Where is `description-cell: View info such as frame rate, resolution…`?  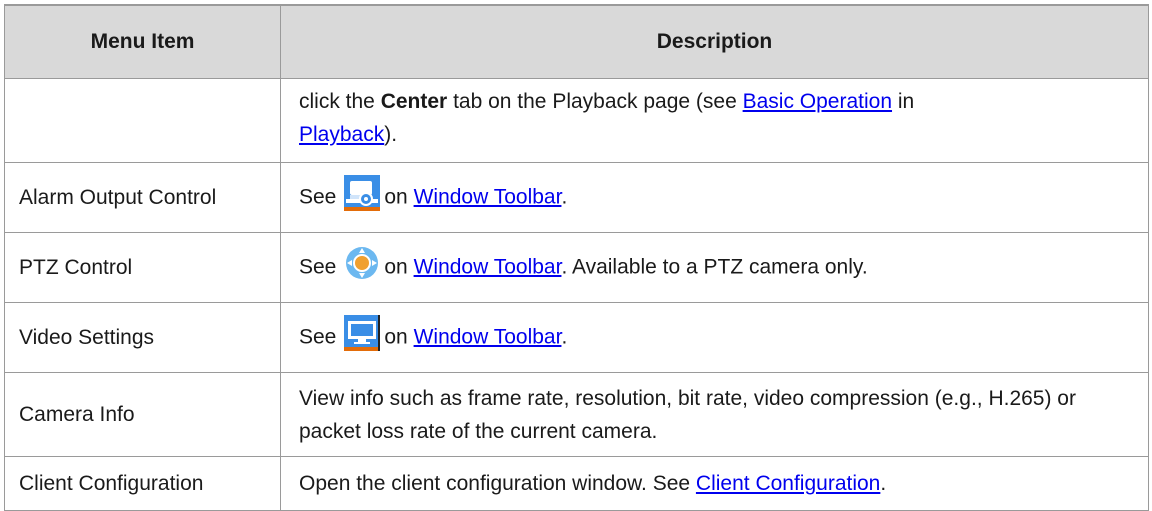 description-cell: View info such as frame rate, resolution… is located at coordinates (714, 414).